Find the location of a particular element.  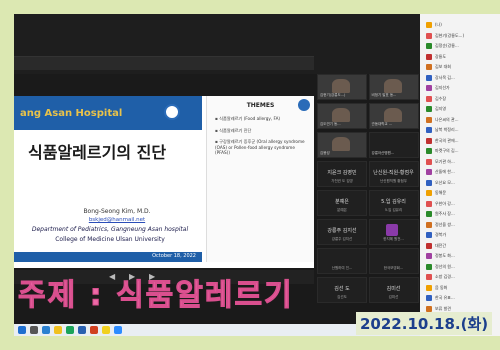

folder-icon is located at coordinates (58, 330).